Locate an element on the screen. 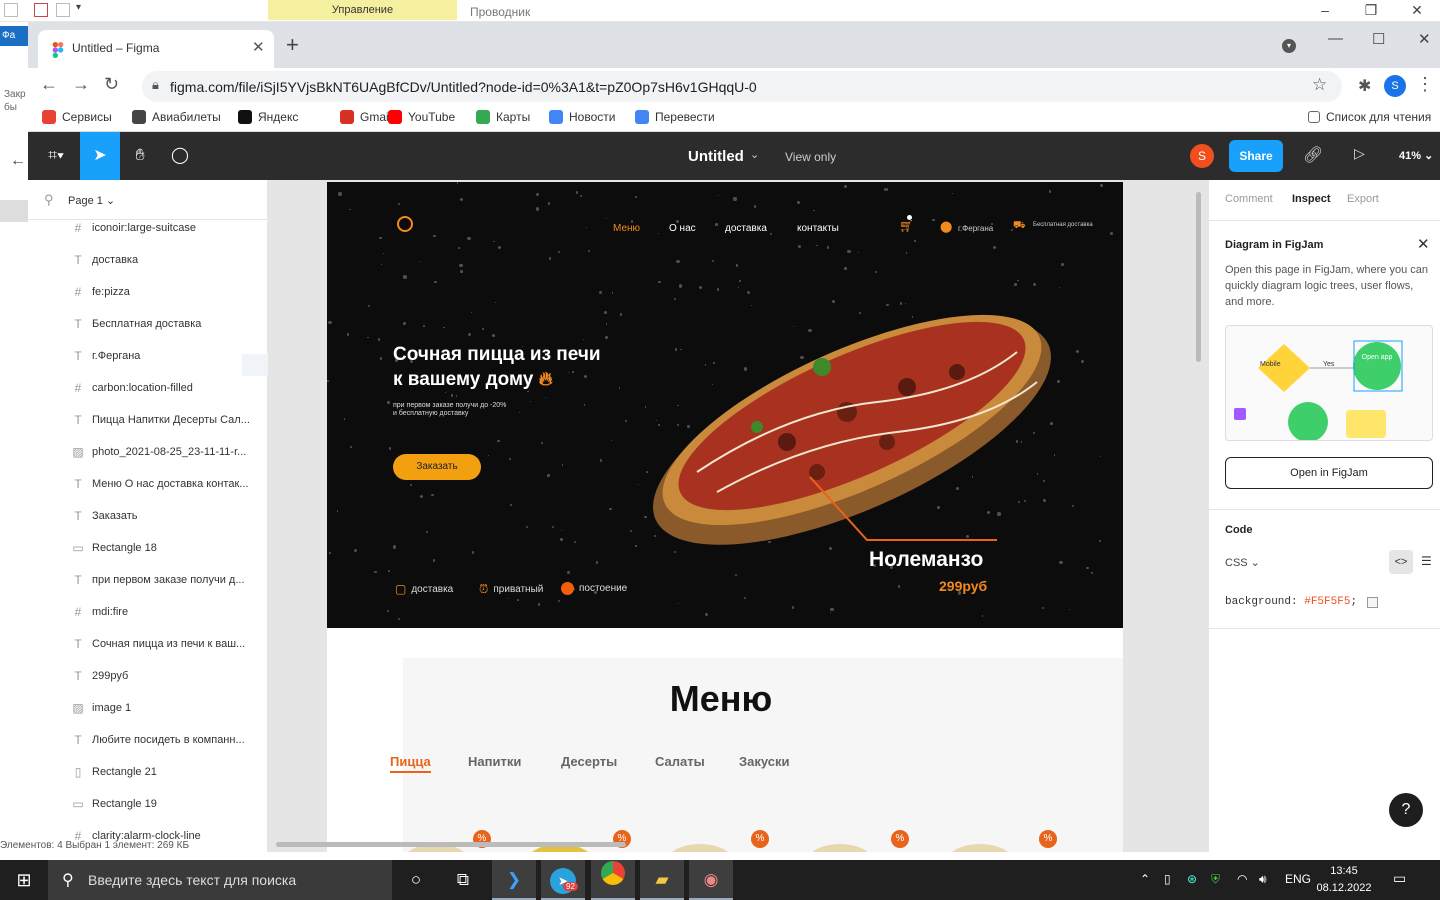  hero-nav-delivery: доставка is located at coordinates (746, 228).